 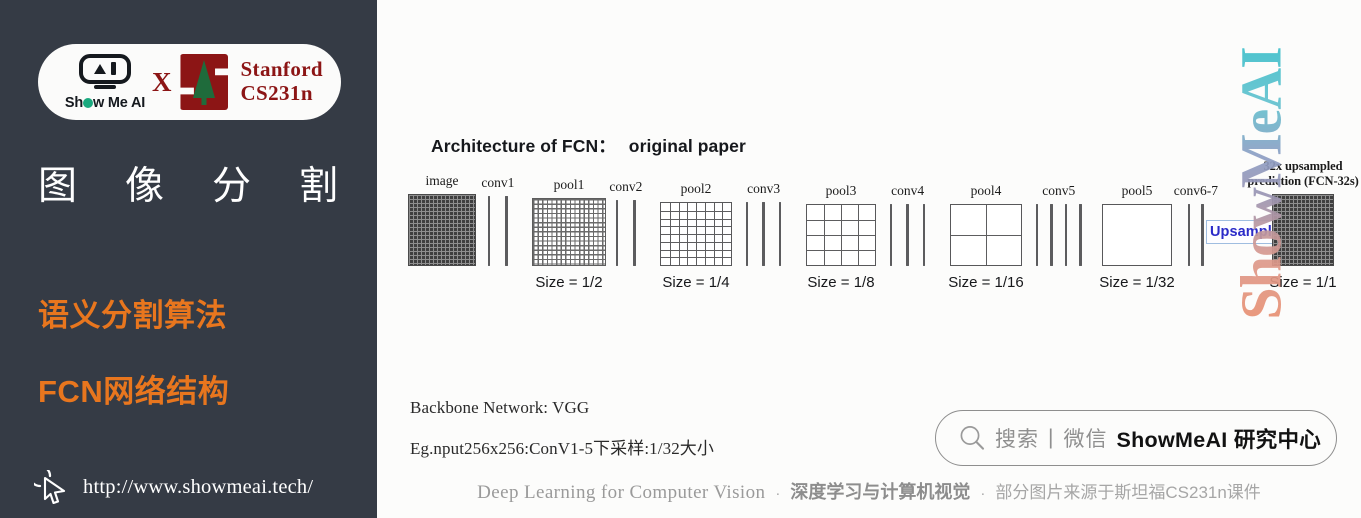 I want to click on pool4-block, so click(x=986, y=235).